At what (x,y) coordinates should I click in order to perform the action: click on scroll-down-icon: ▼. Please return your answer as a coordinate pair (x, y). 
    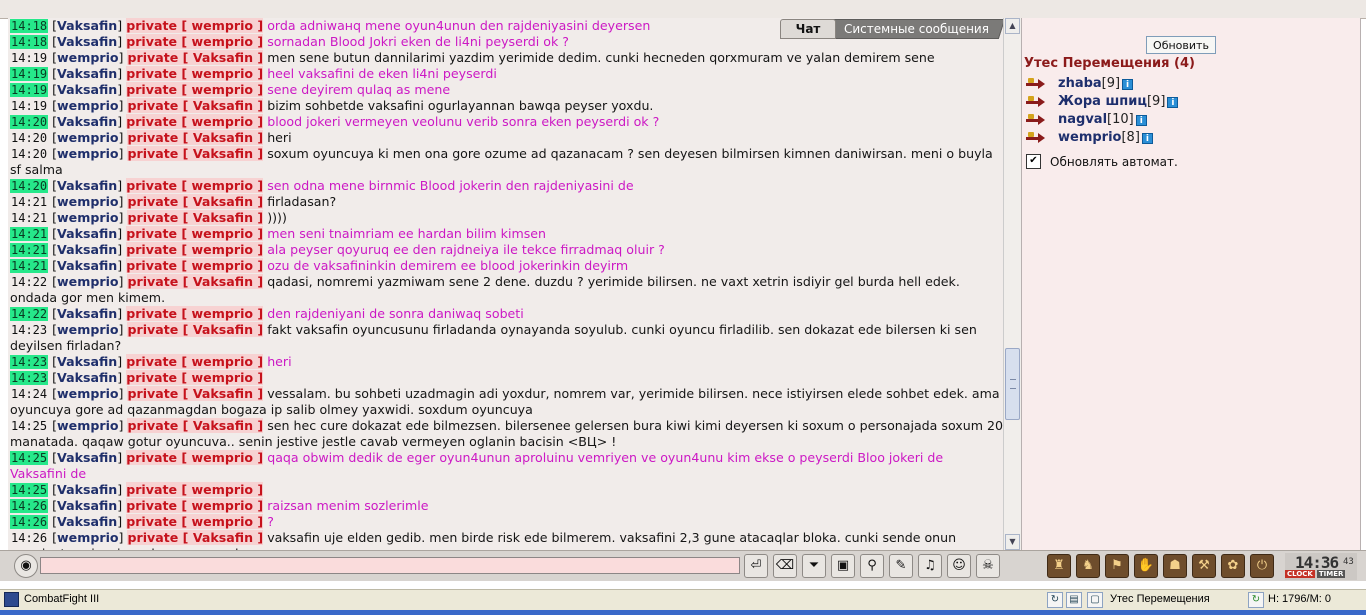
    Looking at the image, I should click on (1012, 542).